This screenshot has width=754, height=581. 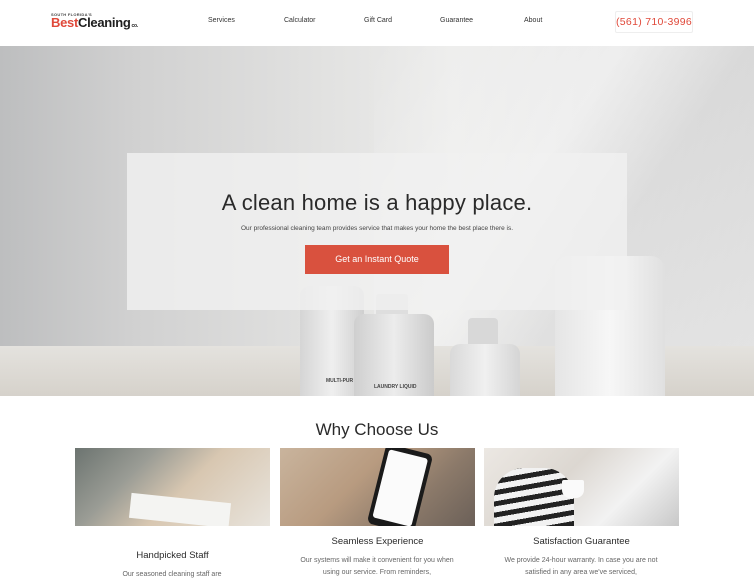 What do you see at coordinates (104, 22) in the screenshot?
I see `logo-cleaning: Cleaning` at bounding box center [104, 22].